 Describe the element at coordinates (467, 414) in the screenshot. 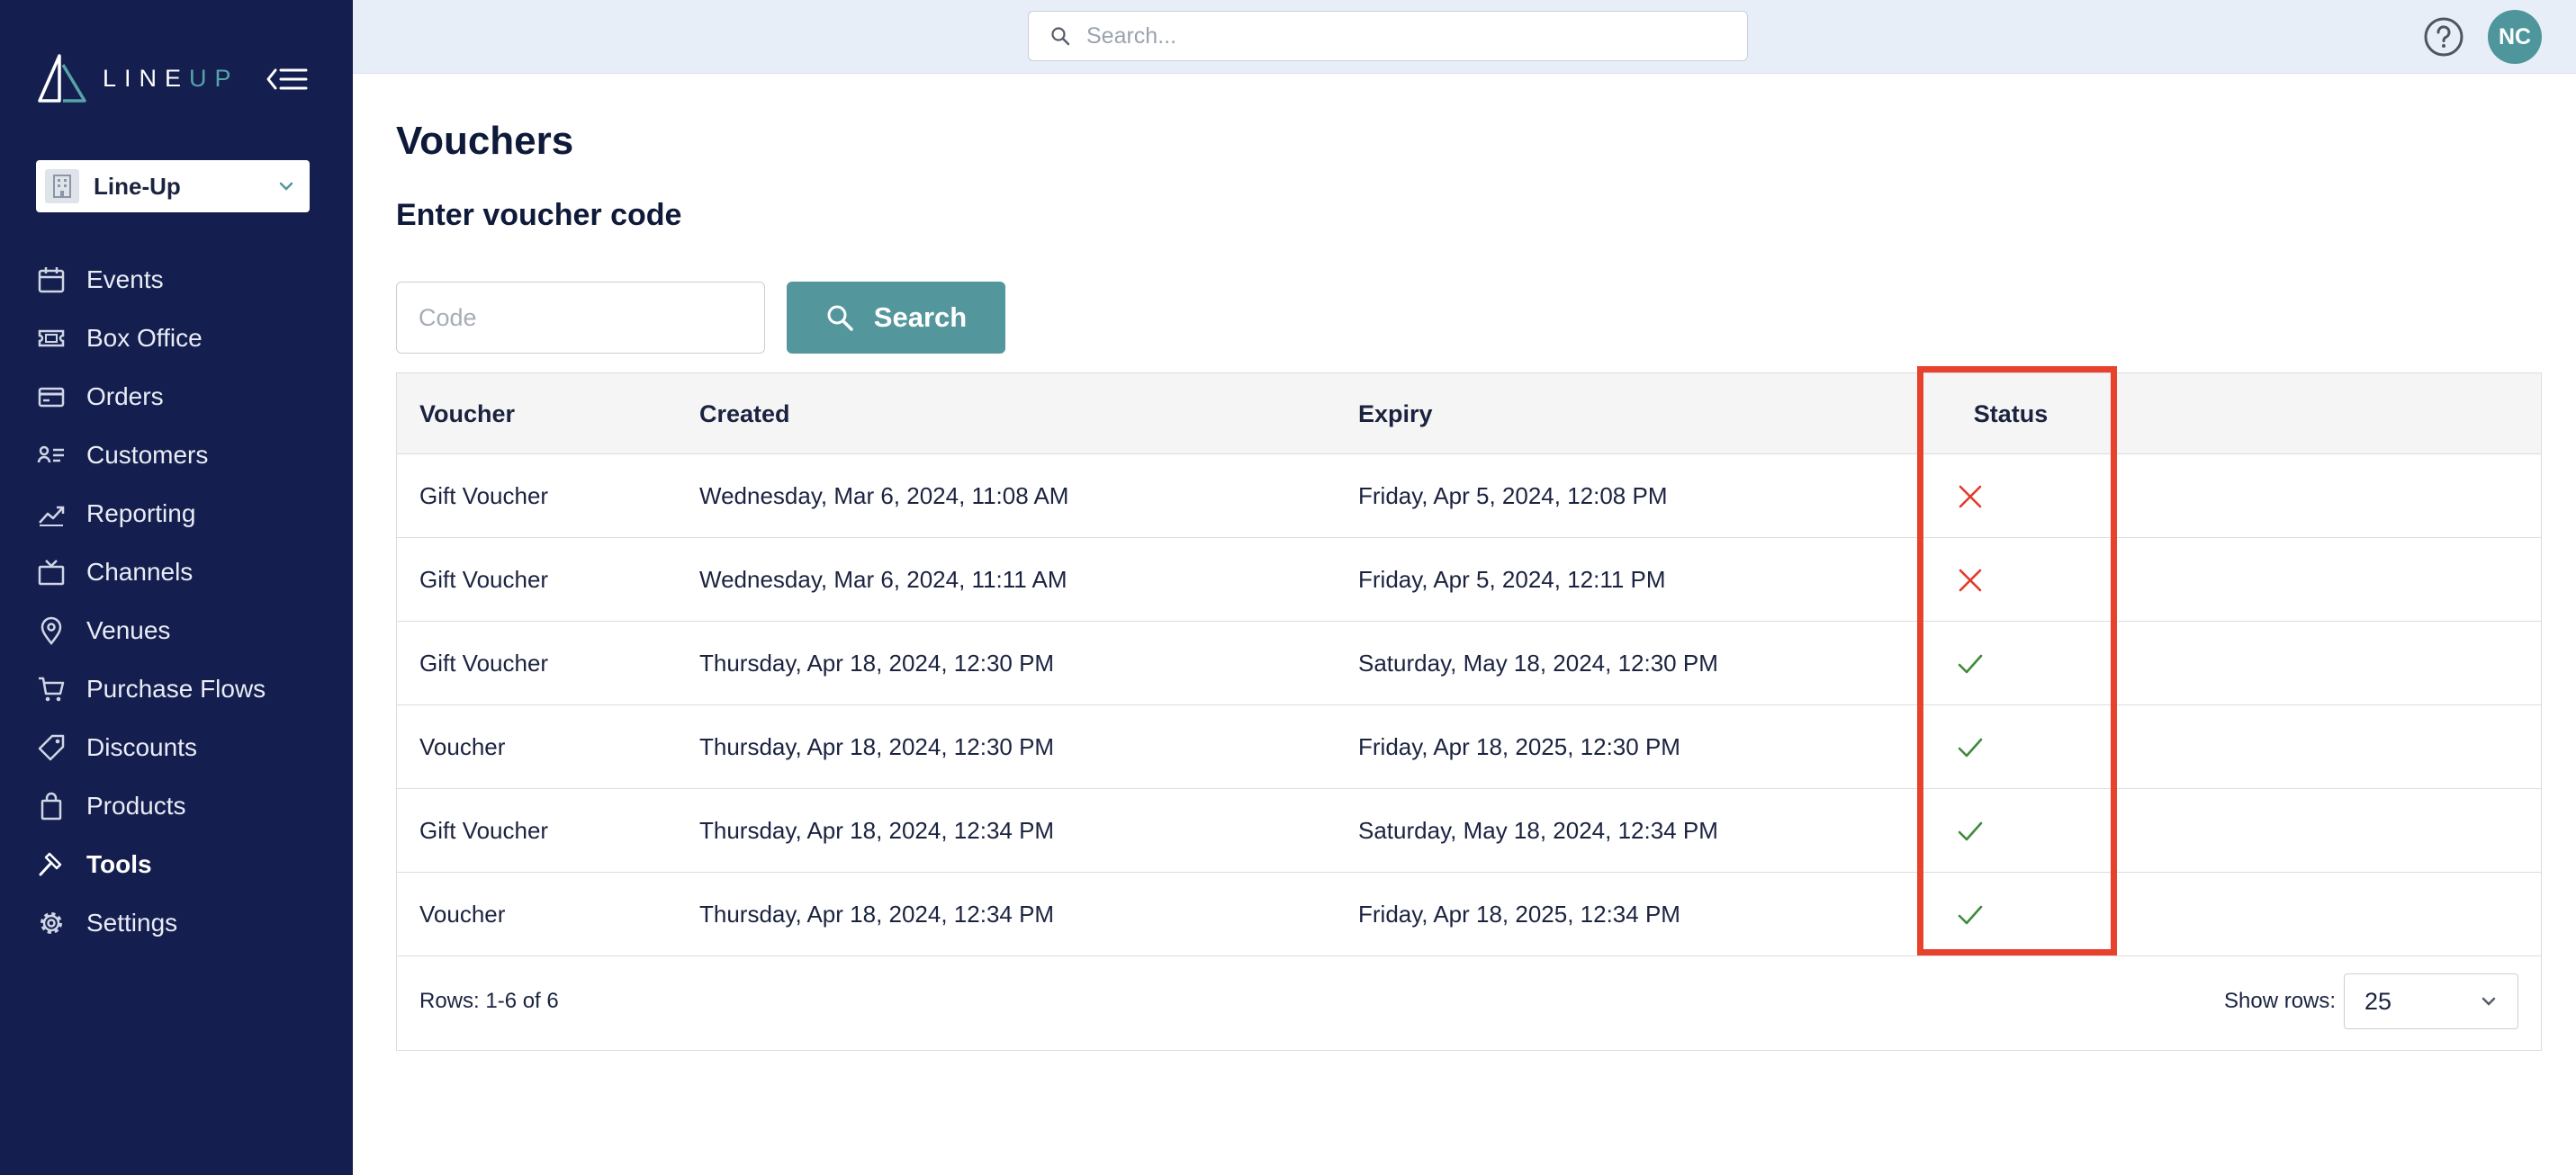

I see `column-header-voucher: Voucher` at that location.